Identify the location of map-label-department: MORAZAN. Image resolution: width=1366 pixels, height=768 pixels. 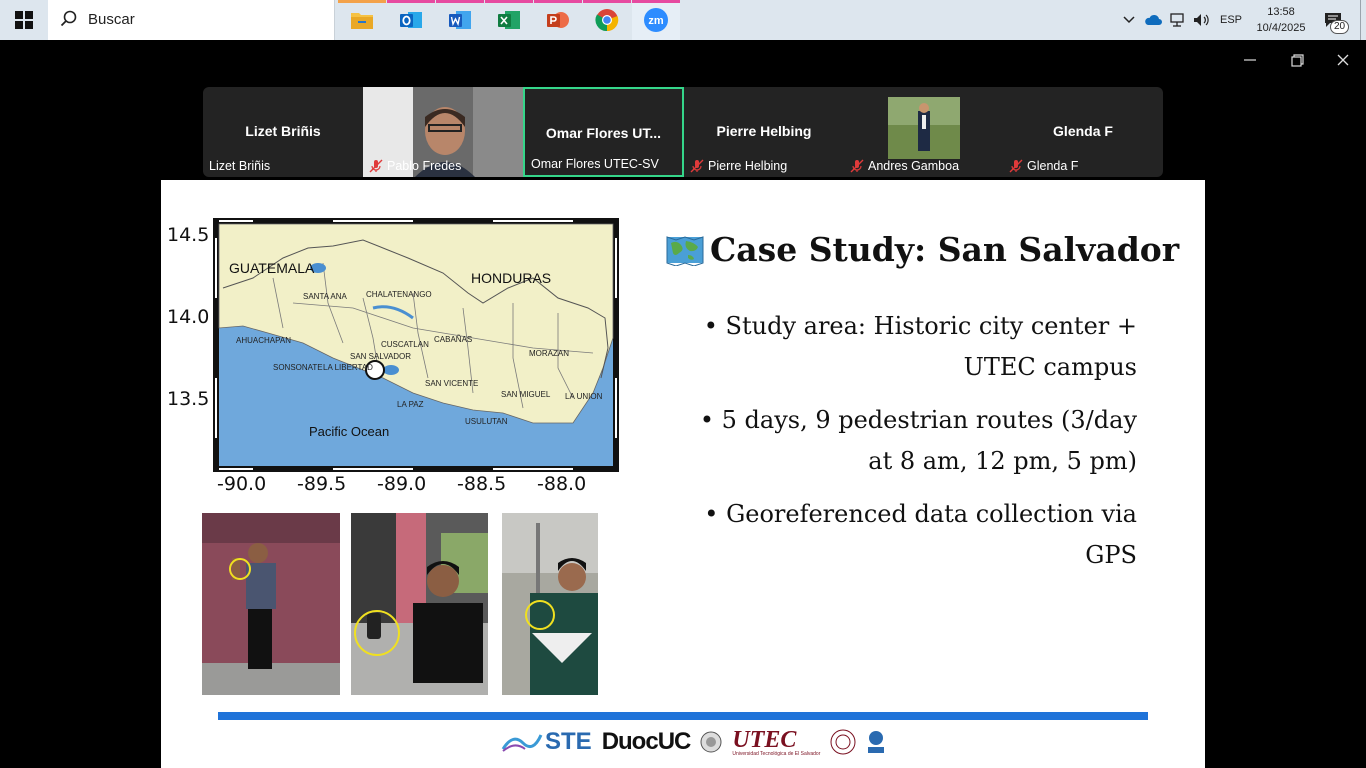
(549, 353).